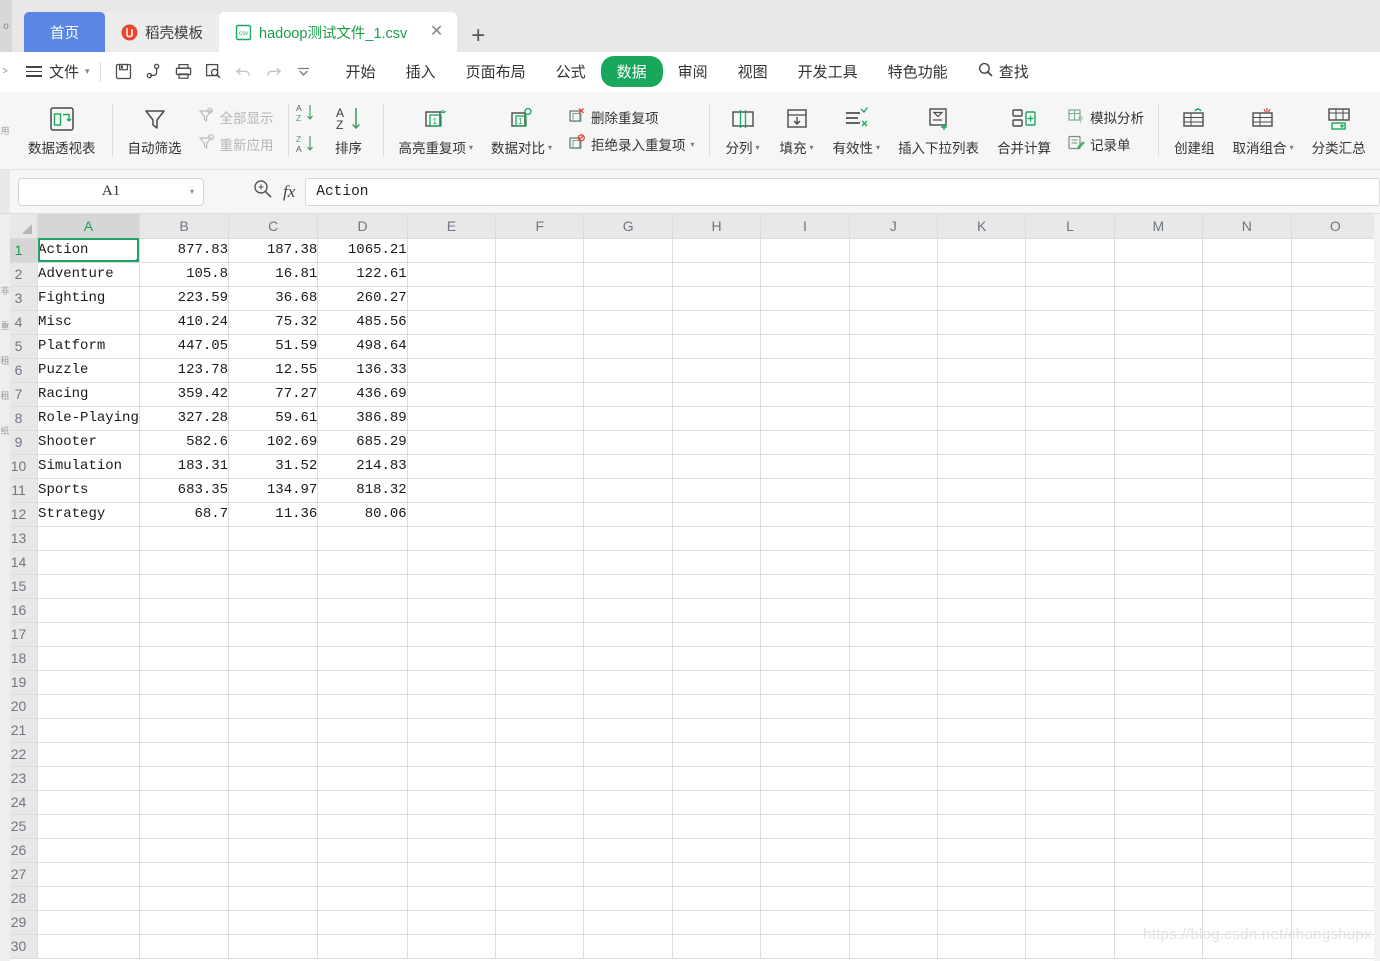 This screenshot has height=961, width=1380. Describe the element at coordinates (893, 778) in the screenshot. I see `cell-J23` at that location.